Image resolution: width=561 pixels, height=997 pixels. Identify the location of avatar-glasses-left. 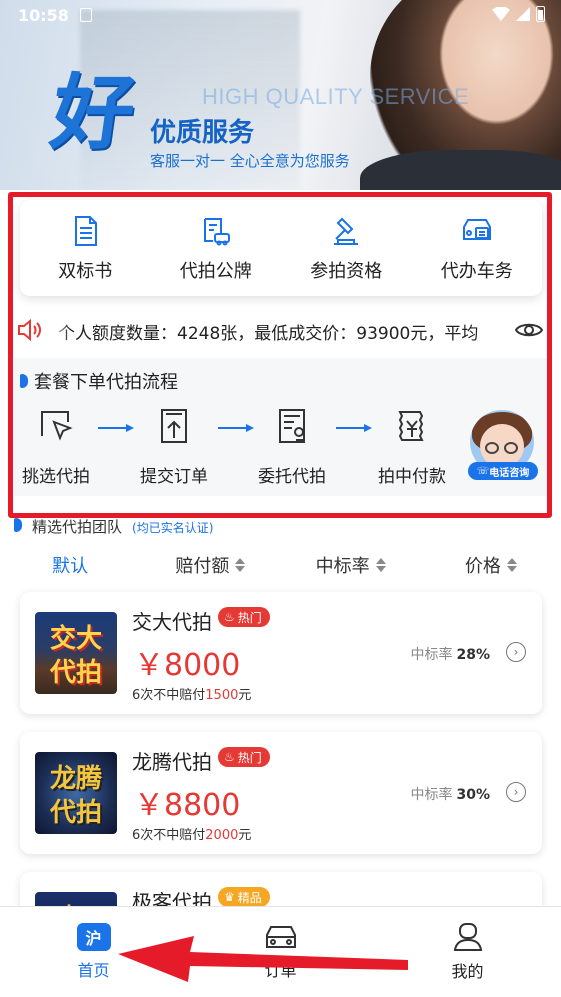
(492, 448).